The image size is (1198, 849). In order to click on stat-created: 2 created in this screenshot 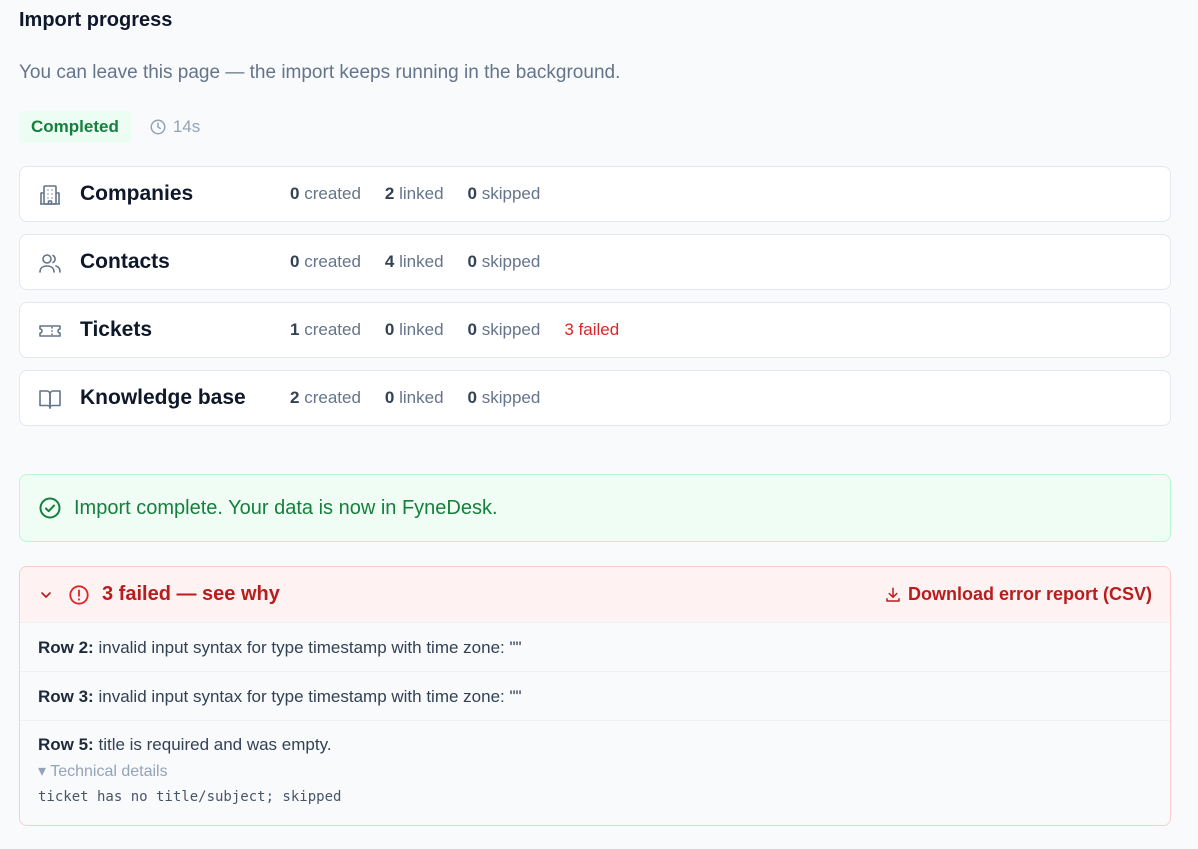, I will do `click(325, 397)`.